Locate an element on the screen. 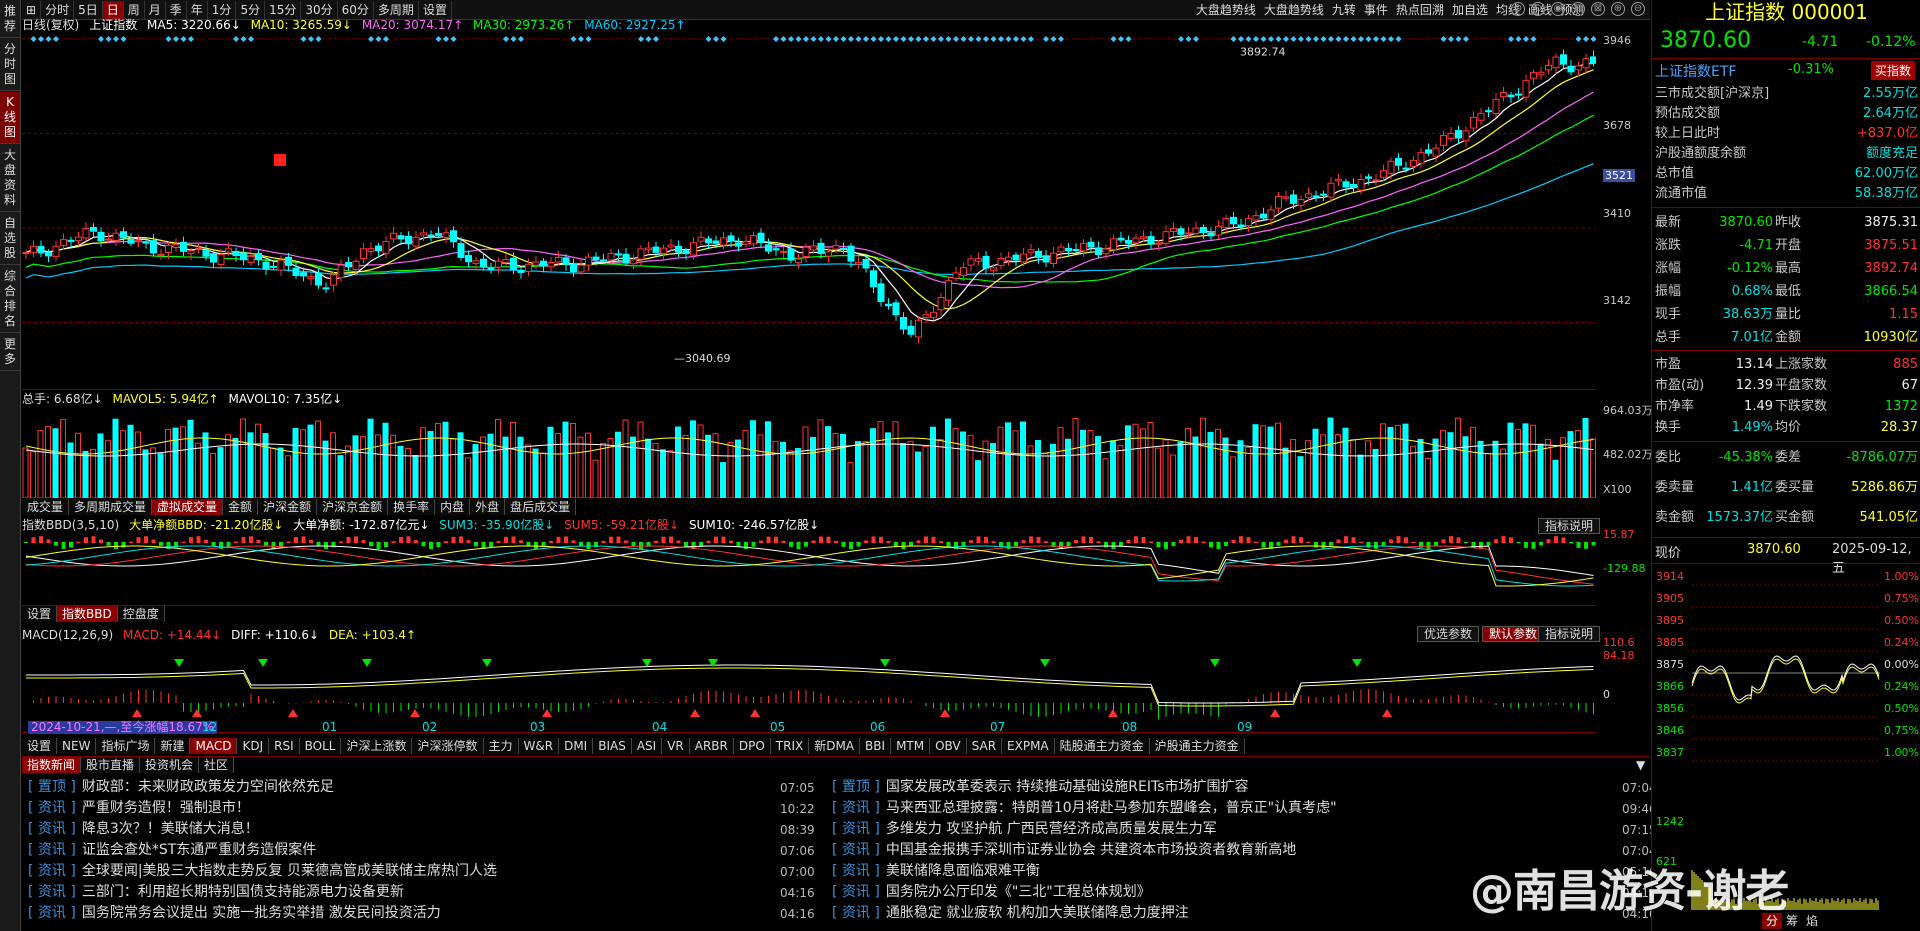  volume-tab: 多周期成交量 is located at coordinates (111, 507).